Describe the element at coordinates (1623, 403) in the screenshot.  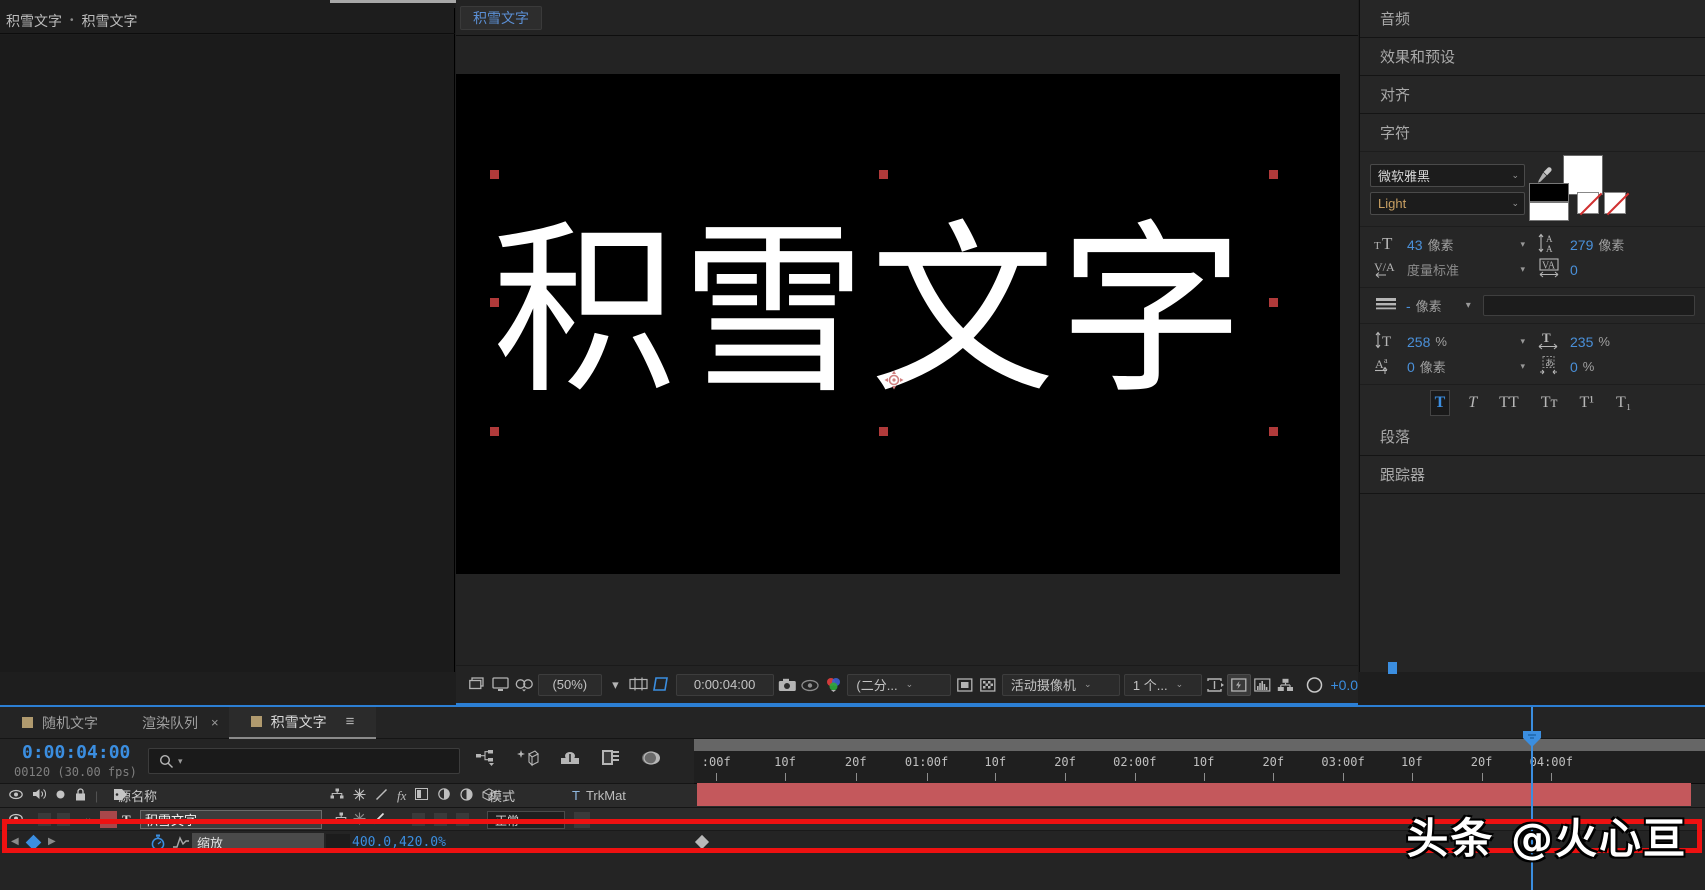
I see `subscript-button: T₁` at that location.